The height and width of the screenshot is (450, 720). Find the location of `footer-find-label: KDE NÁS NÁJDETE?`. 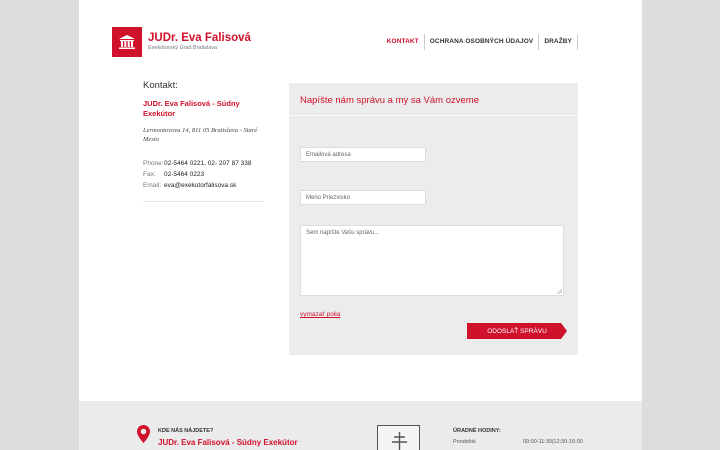

footer-find-label: KDE NÁS NÁJDETE? is located at coordinates (186, 431).